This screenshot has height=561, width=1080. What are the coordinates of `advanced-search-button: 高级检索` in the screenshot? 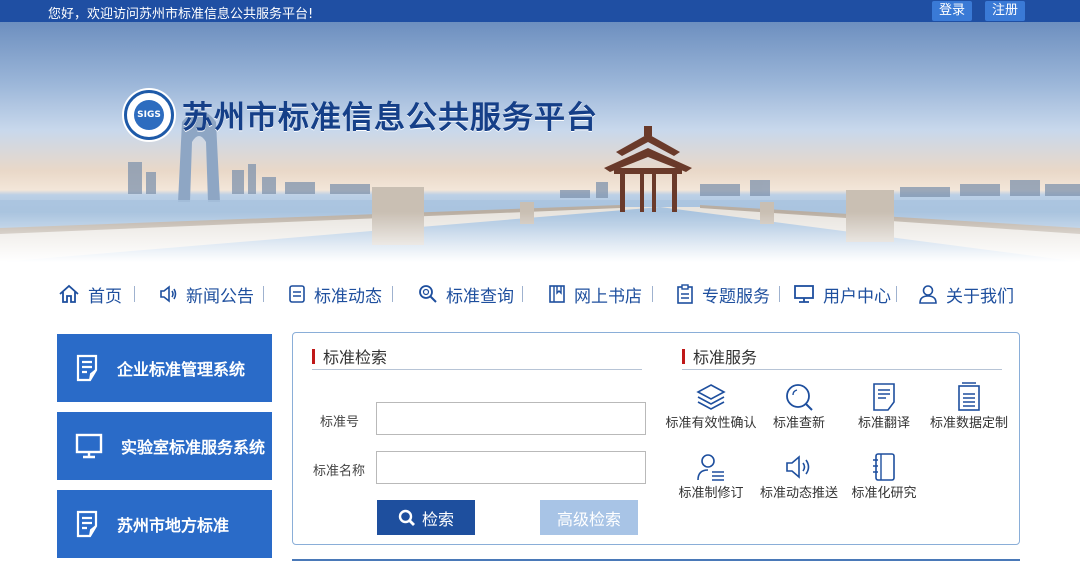 It's located at (589, 517).